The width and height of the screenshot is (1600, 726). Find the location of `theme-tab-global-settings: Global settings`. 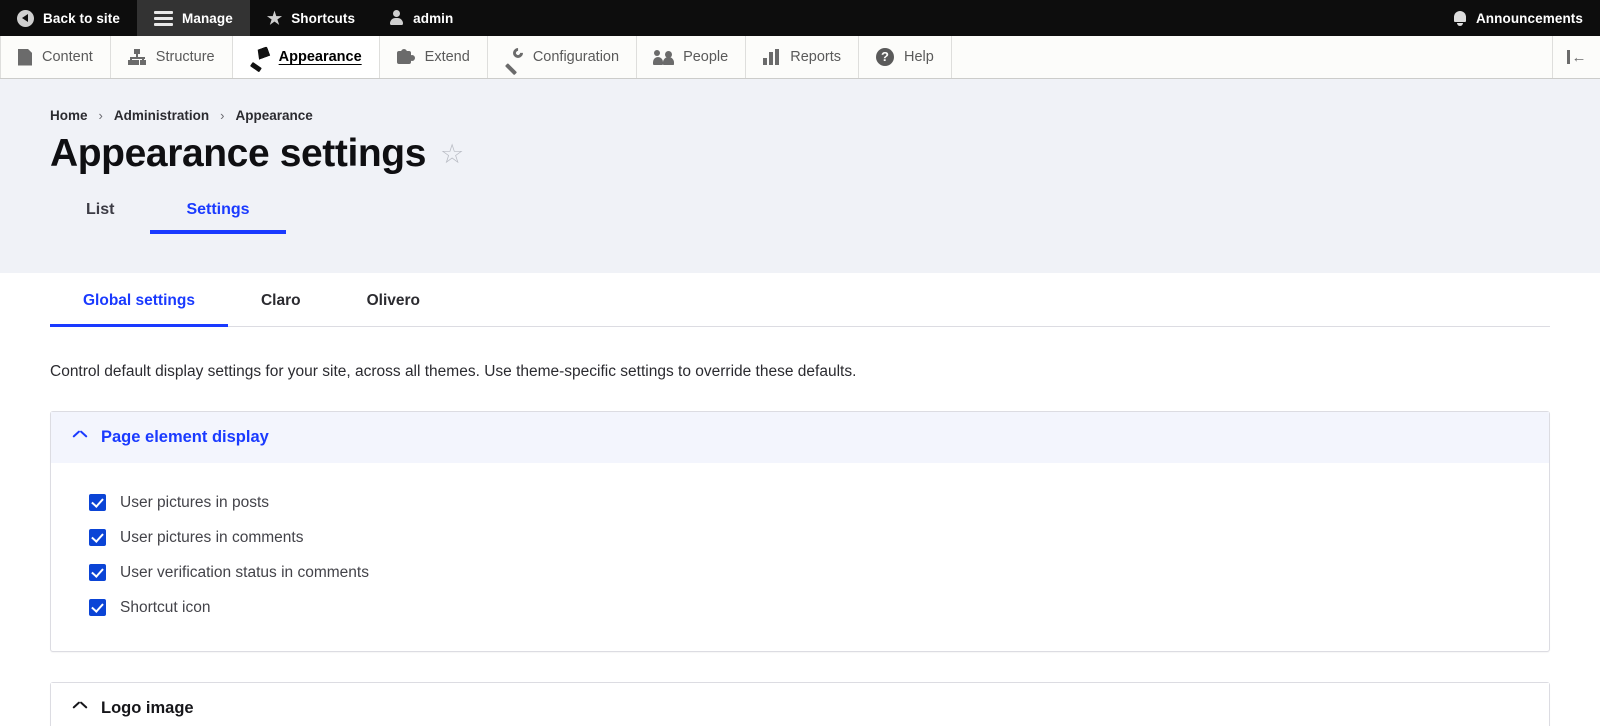

theme-tab-global-settings: Global settings is located at coordinates (139, 300).